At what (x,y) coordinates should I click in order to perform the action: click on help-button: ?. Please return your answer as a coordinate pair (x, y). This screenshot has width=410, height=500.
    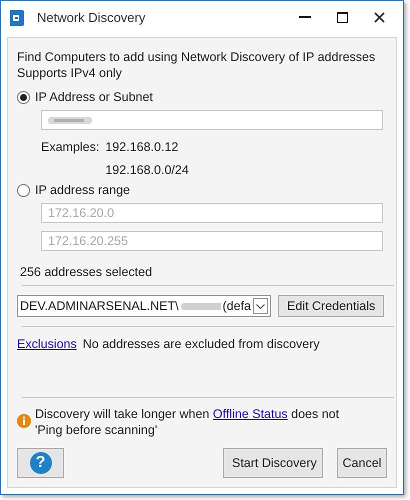
    Looking at the image, I should click on (40, 463).